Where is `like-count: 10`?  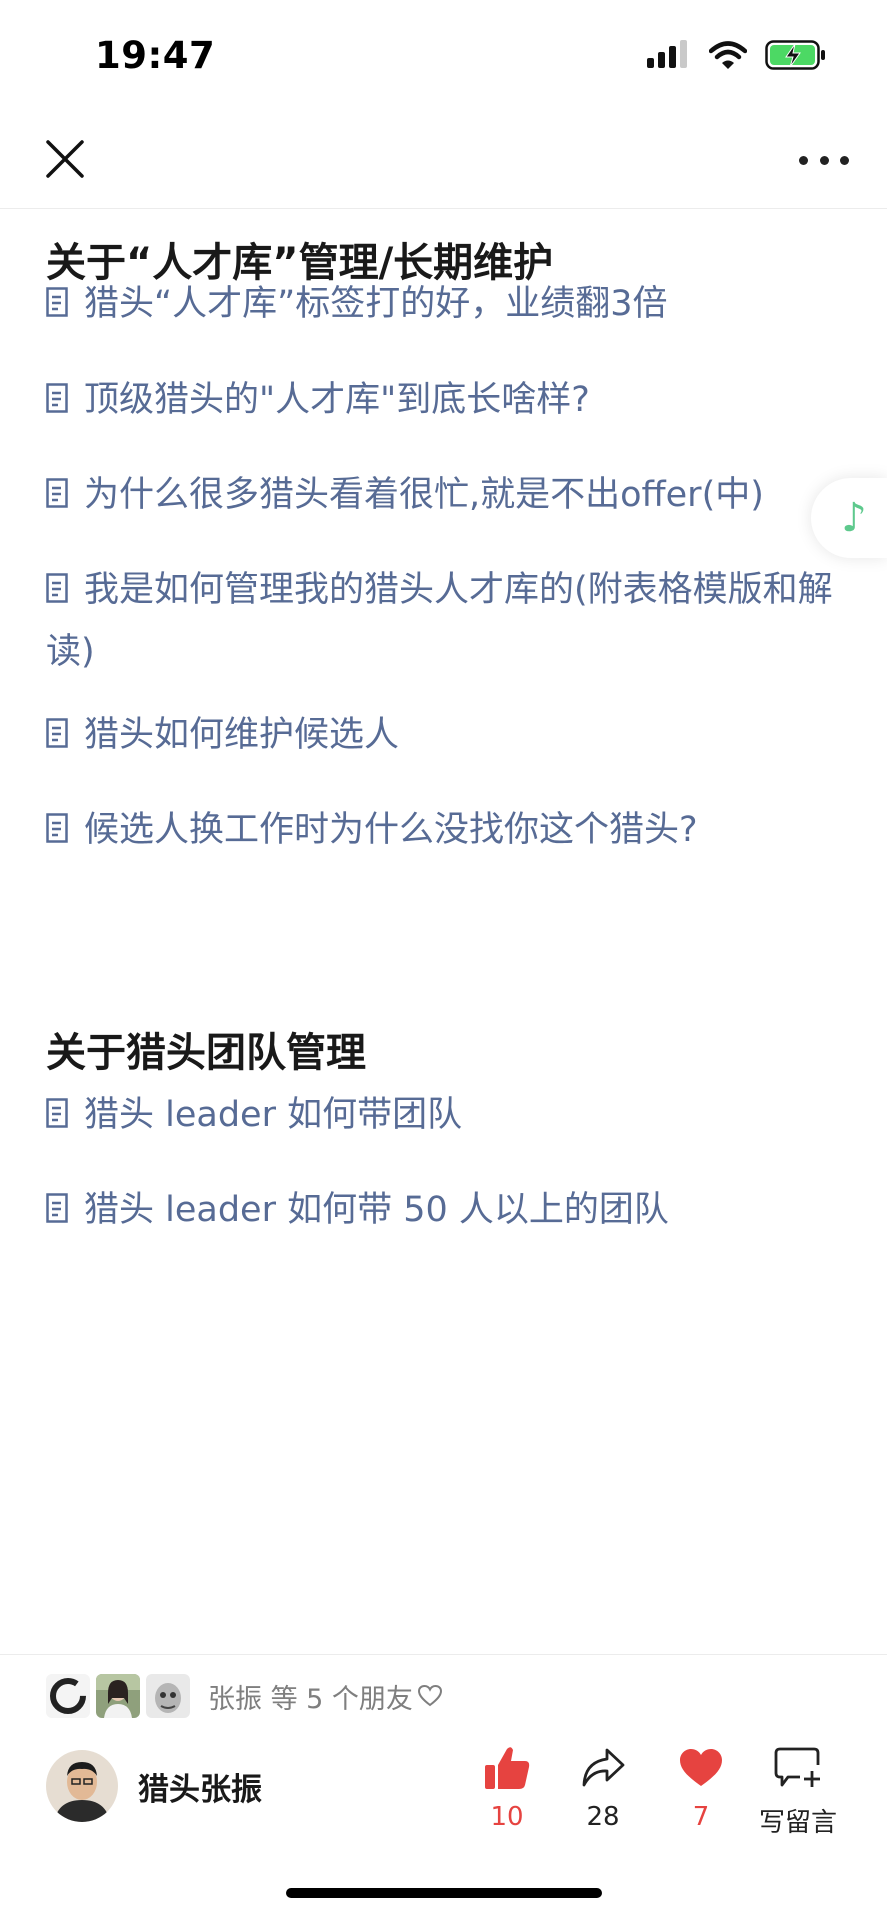 like-count: 10 is located at coordinates (507, 1817).